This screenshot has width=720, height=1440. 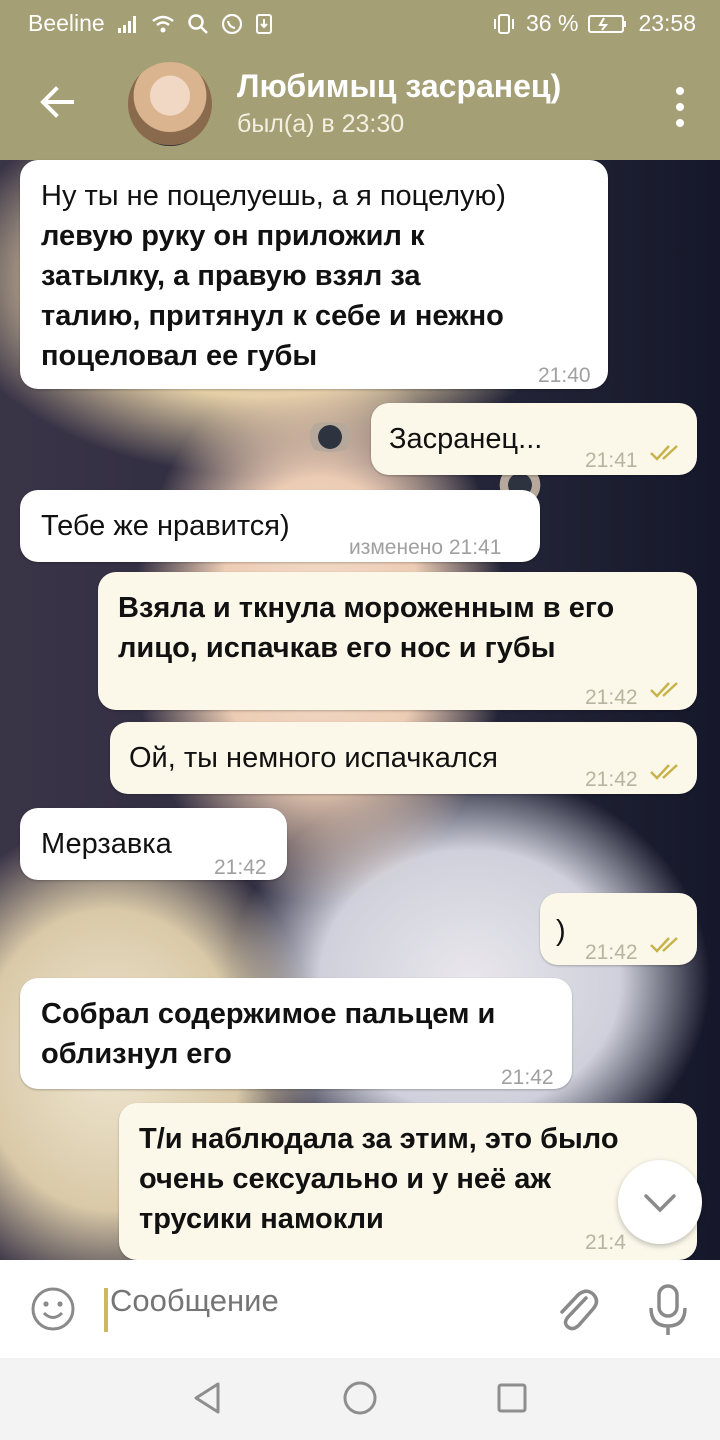 What do you see at coordinates (345, 1179) in the screenshot?
I see `message-text: очень сексуально и у неё аж` at bounding box center [345, 1179].